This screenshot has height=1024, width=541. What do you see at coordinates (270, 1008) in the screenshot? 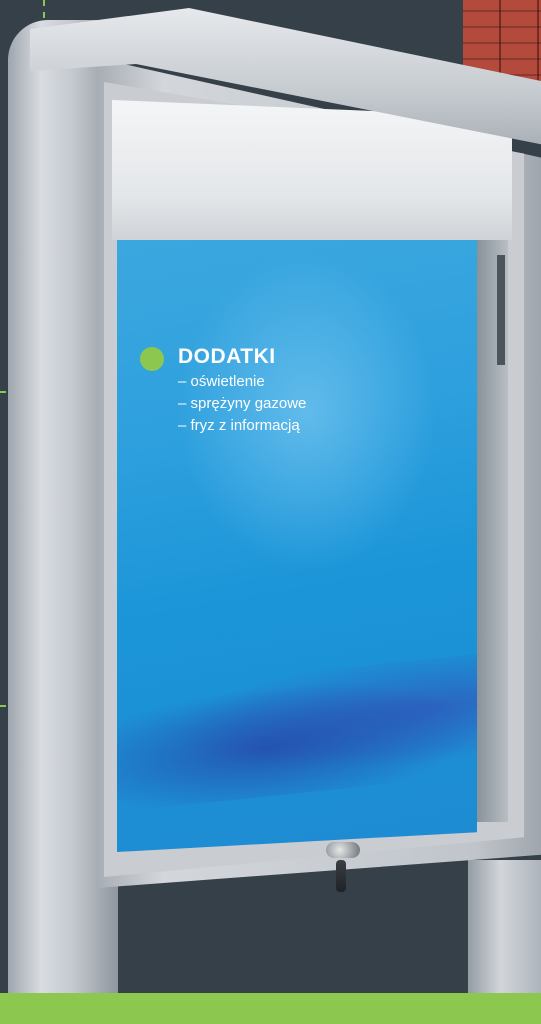
I see `bottom-green-bar` at bounding box center [270, 1008].